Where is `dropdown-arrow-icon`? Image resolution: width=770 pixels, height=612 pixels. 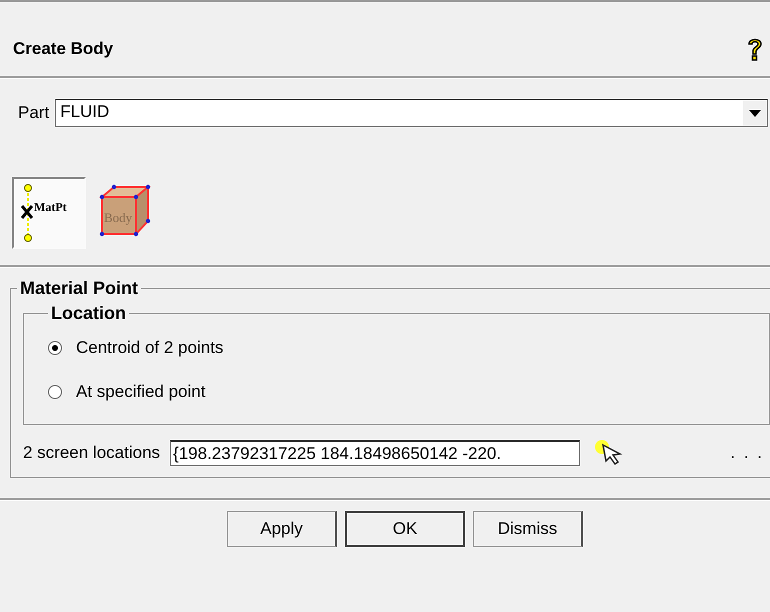 dropdown-arrow-icon is located at coordinates (755, 113).